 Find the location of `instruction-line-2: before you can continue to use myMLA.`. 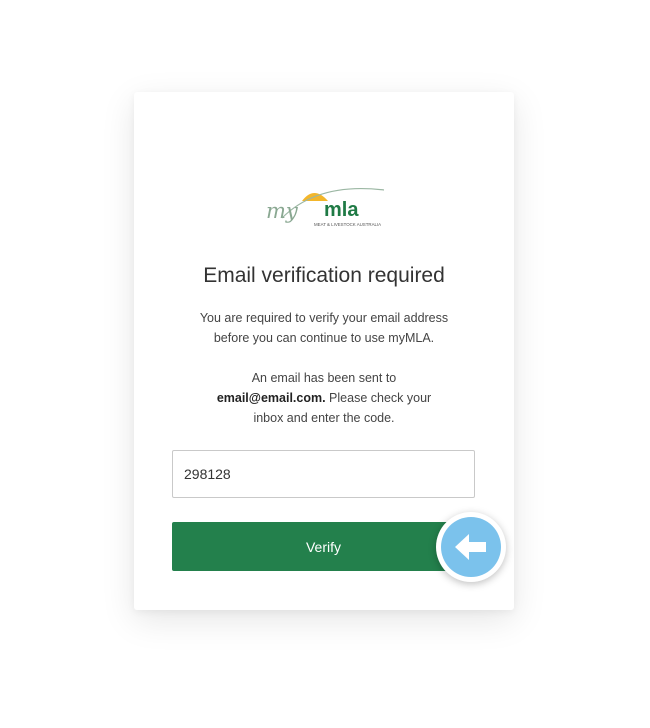

instruction-line-2: before you can continue to use myMLA. is located at coordinates (324, 338).